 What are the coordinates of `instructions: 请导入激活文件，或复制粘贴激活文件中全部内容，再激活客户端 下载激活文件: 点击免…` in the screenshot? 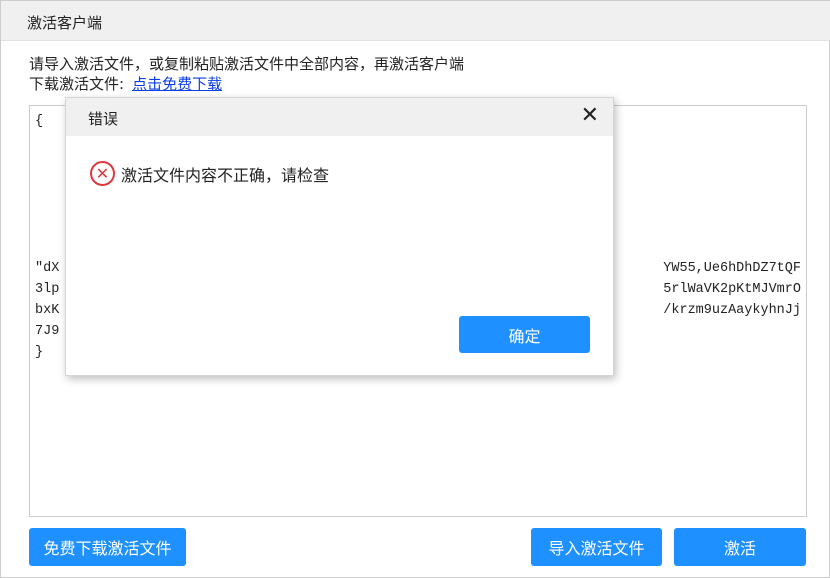 It's located at (246, 74).